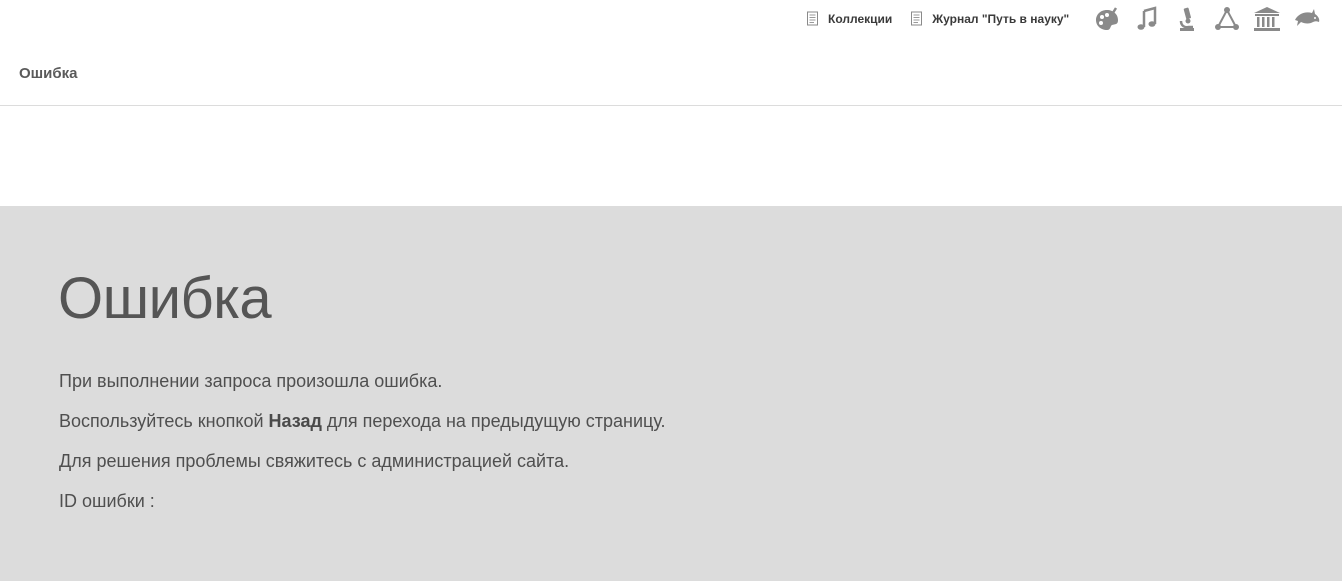 This screenshot has height=581, width=1342. I want to click on back-hint-prefix: Воспользуйтесь кнопкой, so click(164, 421).